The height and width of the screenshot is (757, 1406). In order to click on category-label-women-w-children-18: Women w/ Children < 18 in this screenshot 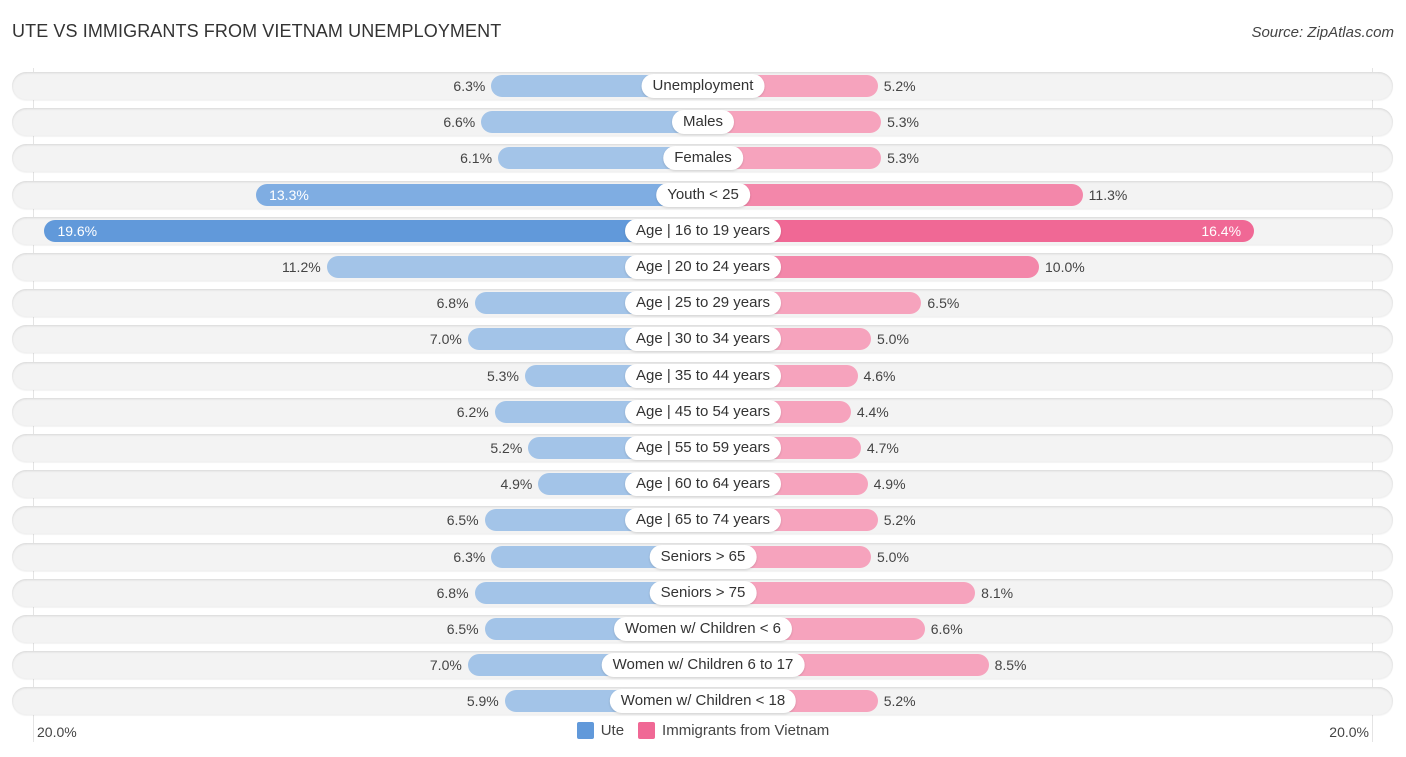, I will do `click(703, 701)`.